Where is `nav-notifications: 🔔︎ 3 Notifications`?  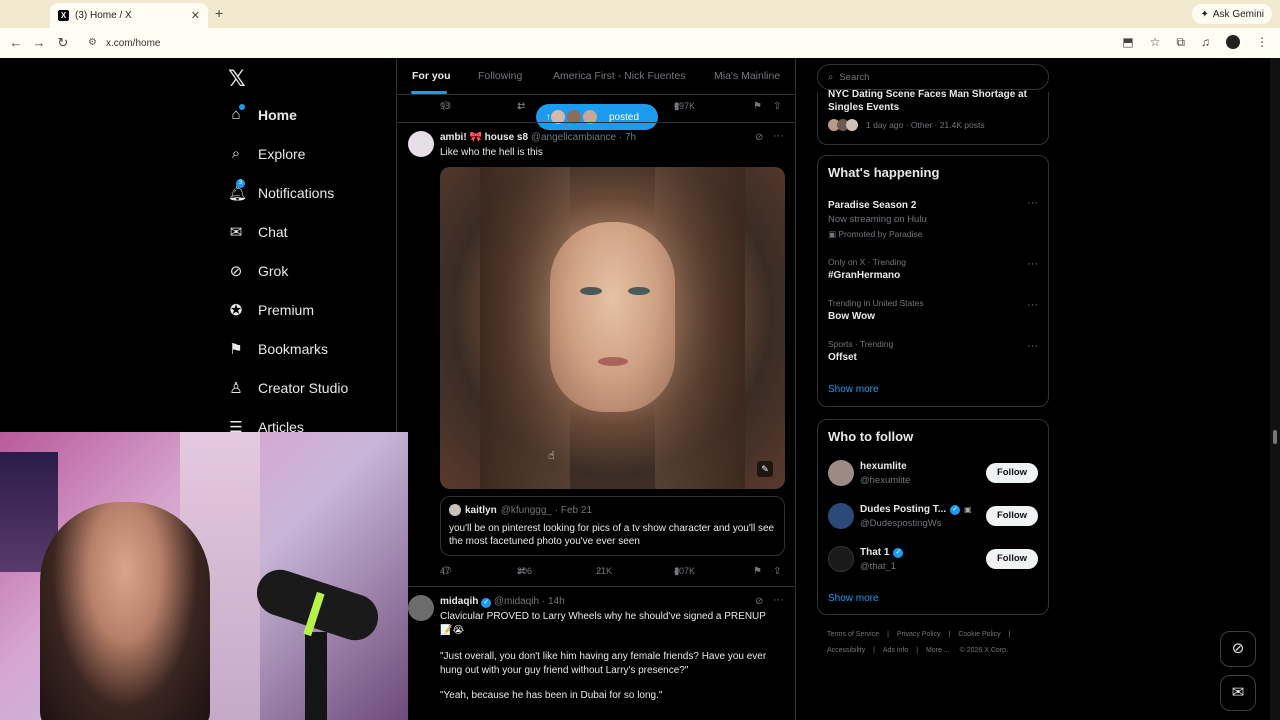
nav-notifications: 🔔︎ 3 Notifications is located at coordinates (281, 190).